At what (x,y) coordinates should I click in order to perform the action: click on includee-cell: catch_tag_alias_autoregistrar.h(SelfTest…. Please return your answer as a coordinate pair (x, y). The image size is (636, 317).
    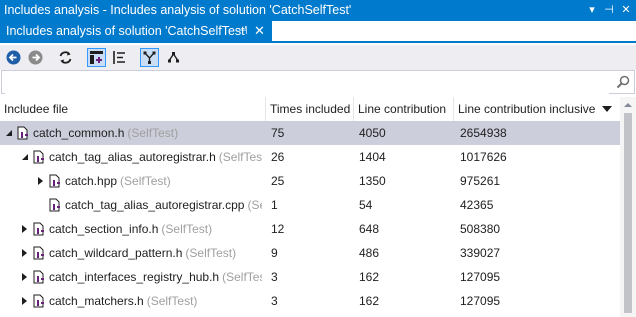
    Looking at the image, I should click on (155, 157).